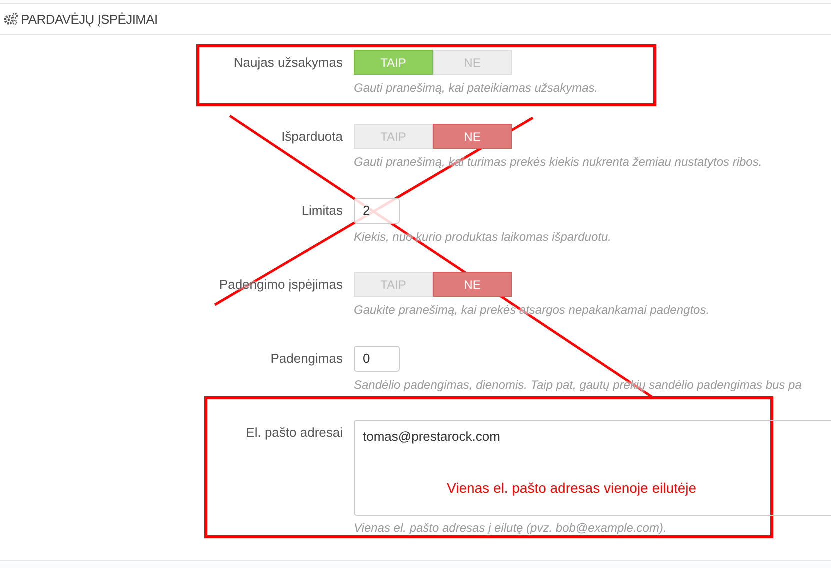  Describe the element at coordinates (483, 237) in the screenshot. I see `field-hint: Kiekis, nuo kurio produktas laikomas išparduotu.` at that location.